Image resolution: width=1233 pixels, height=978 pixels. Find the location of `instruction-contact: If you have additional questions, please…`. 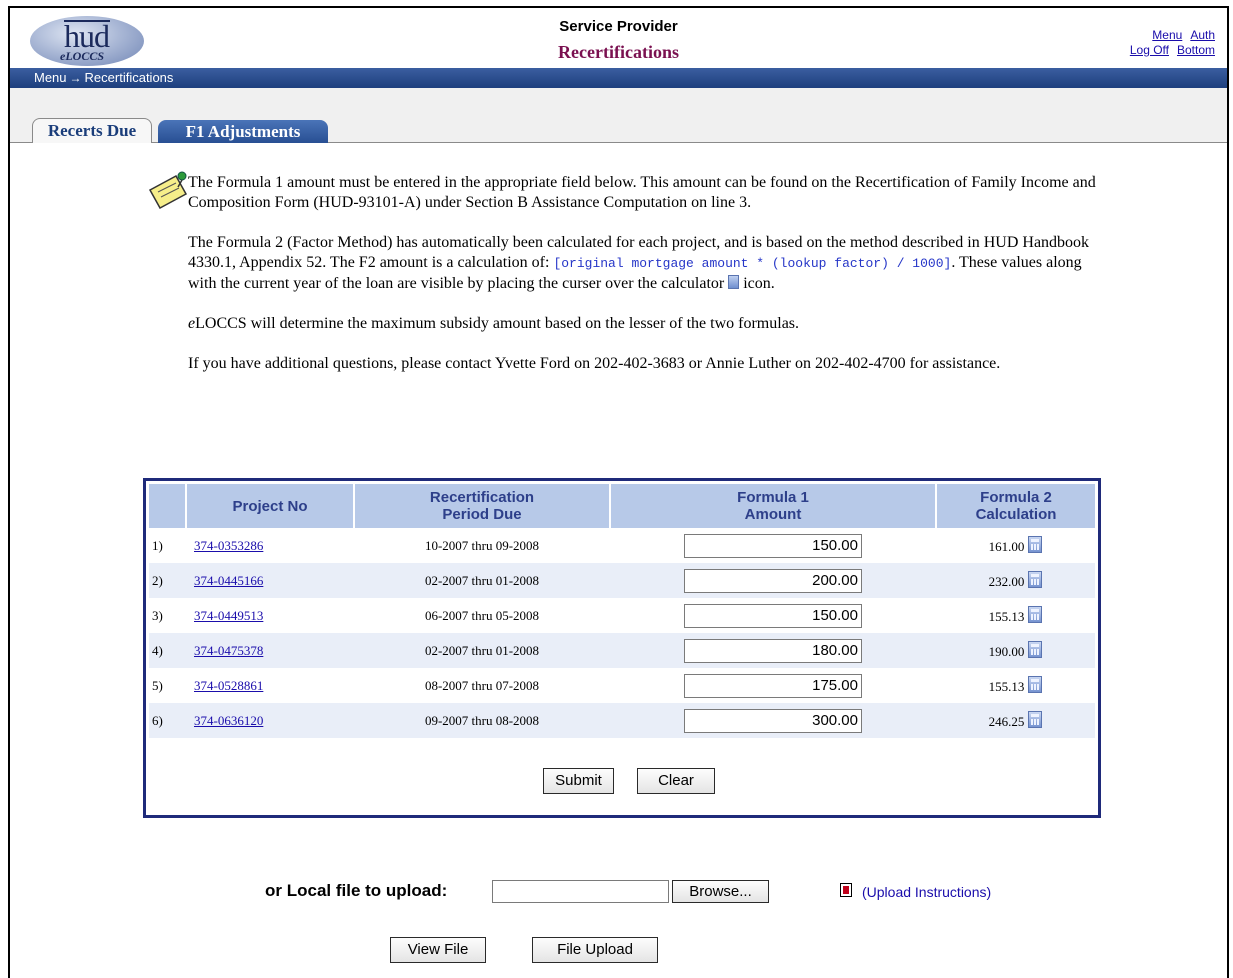

instruction-contact: If you have additional questions, please… is located at coordinates (594, 363).